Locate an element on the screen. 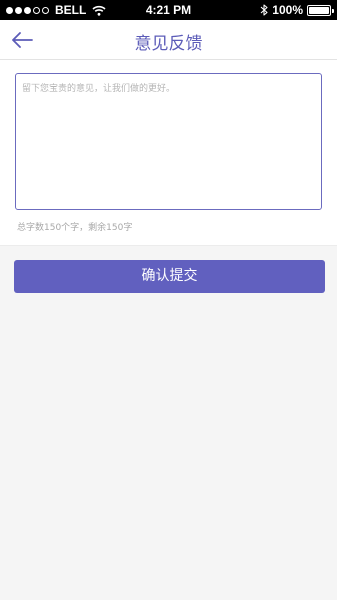 This screenshot has height=600, width=337. bluetooth-icon is located at coordinates (264, 10).